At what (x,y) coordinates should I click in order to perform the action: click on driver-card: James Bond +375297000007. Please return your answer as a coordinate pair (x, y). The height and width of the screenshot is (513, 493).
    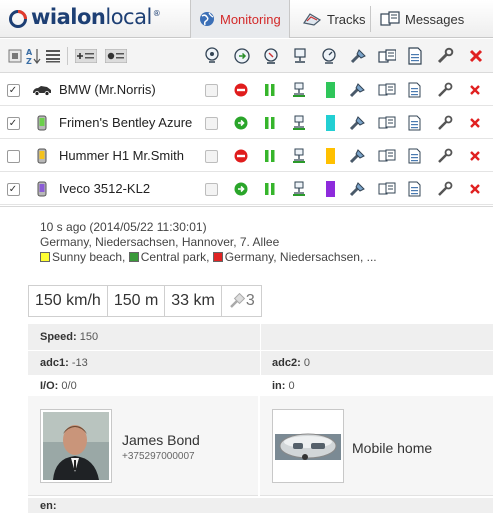
    Looking at the image, I should click on (143, 446).